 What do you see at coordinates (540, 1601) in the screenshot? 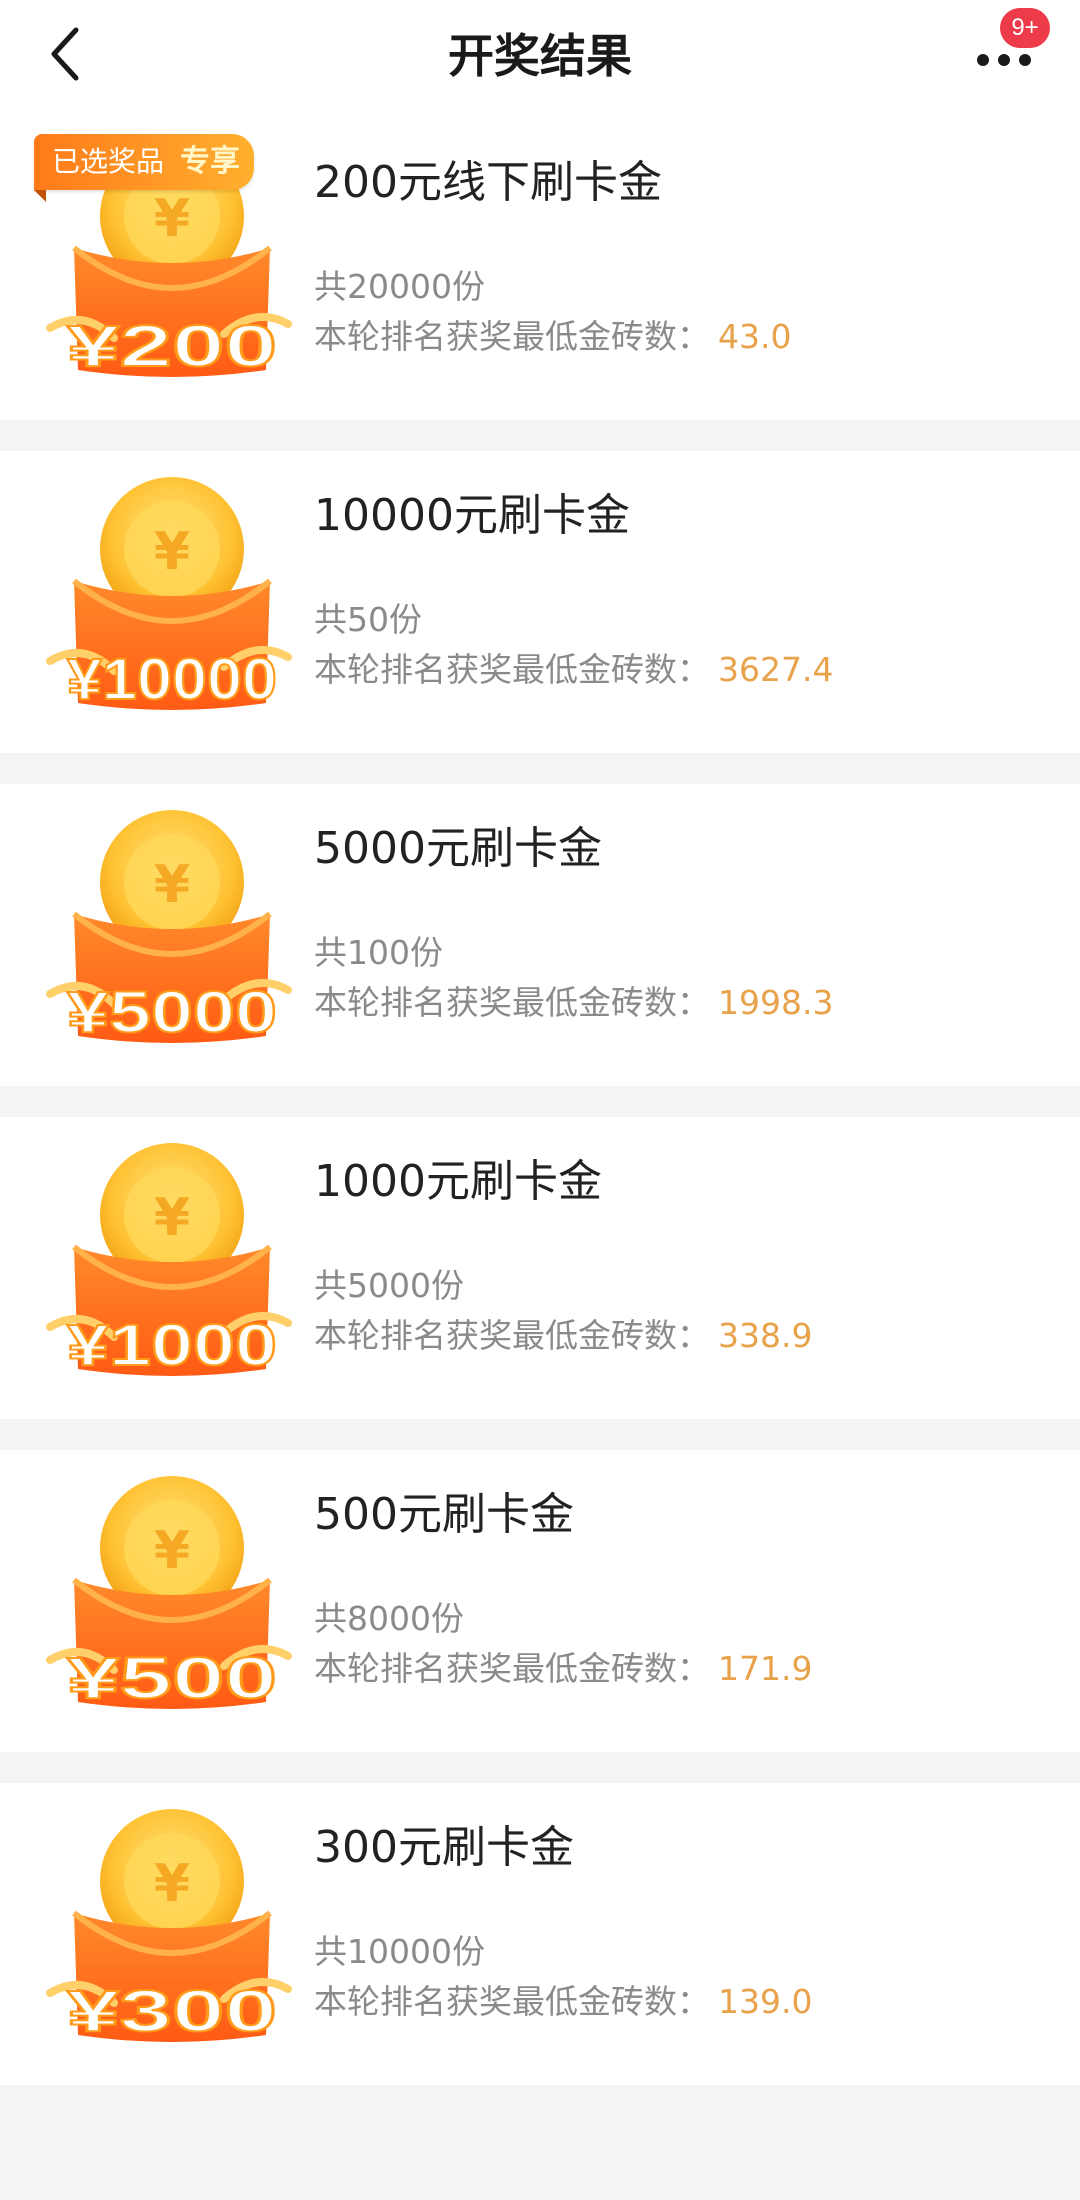
I see `prize-card: ¥ ¥500 500元刷卡金共8000份本轮排名获奖最低金砖数： 171.9` at bounding box center [540, 1601].